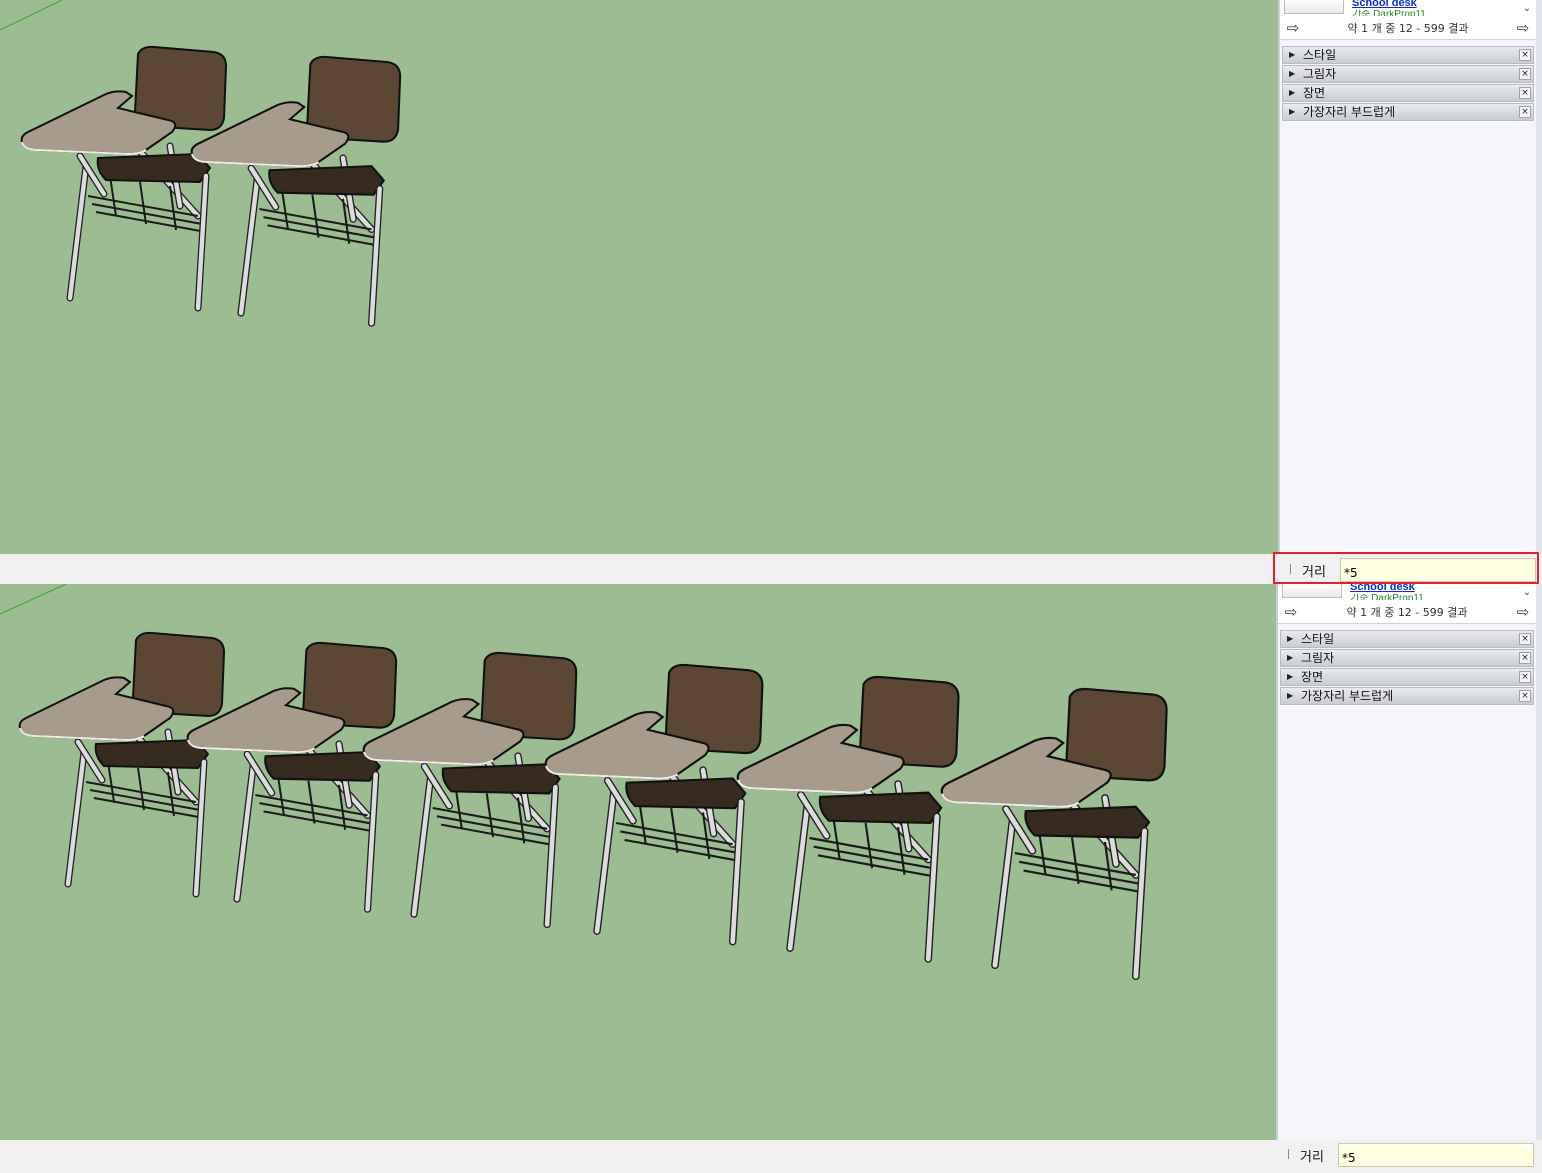 The image size is (1542, 1173). I want to click on distance-input, so click(1436, 1155).